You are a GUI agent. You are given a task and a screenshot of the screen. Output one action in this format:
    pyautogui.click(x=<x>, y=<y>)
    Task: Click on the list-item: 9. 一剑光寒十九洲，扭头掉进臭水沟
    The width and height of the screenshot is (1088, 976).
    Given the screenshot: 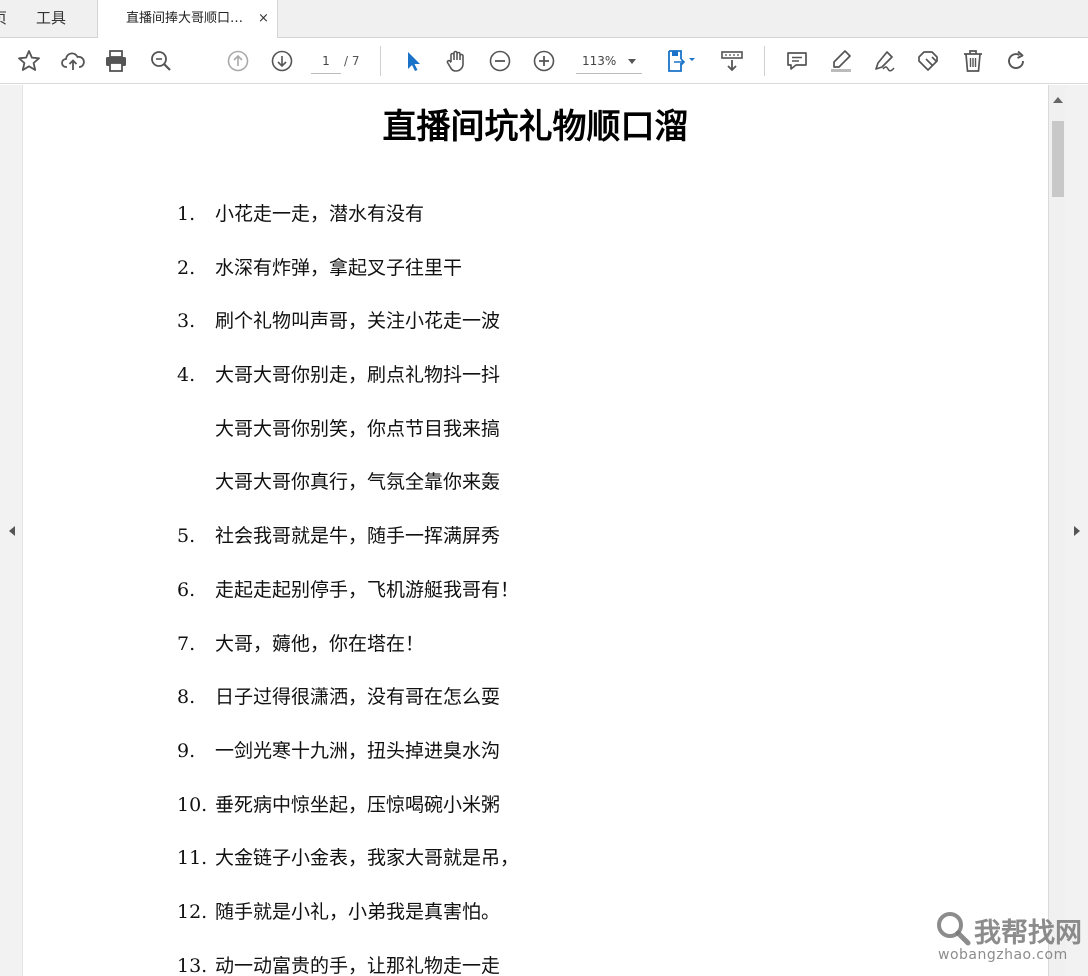 What is the action you would take?
    pyautogui.click(x=338, y=751)
    